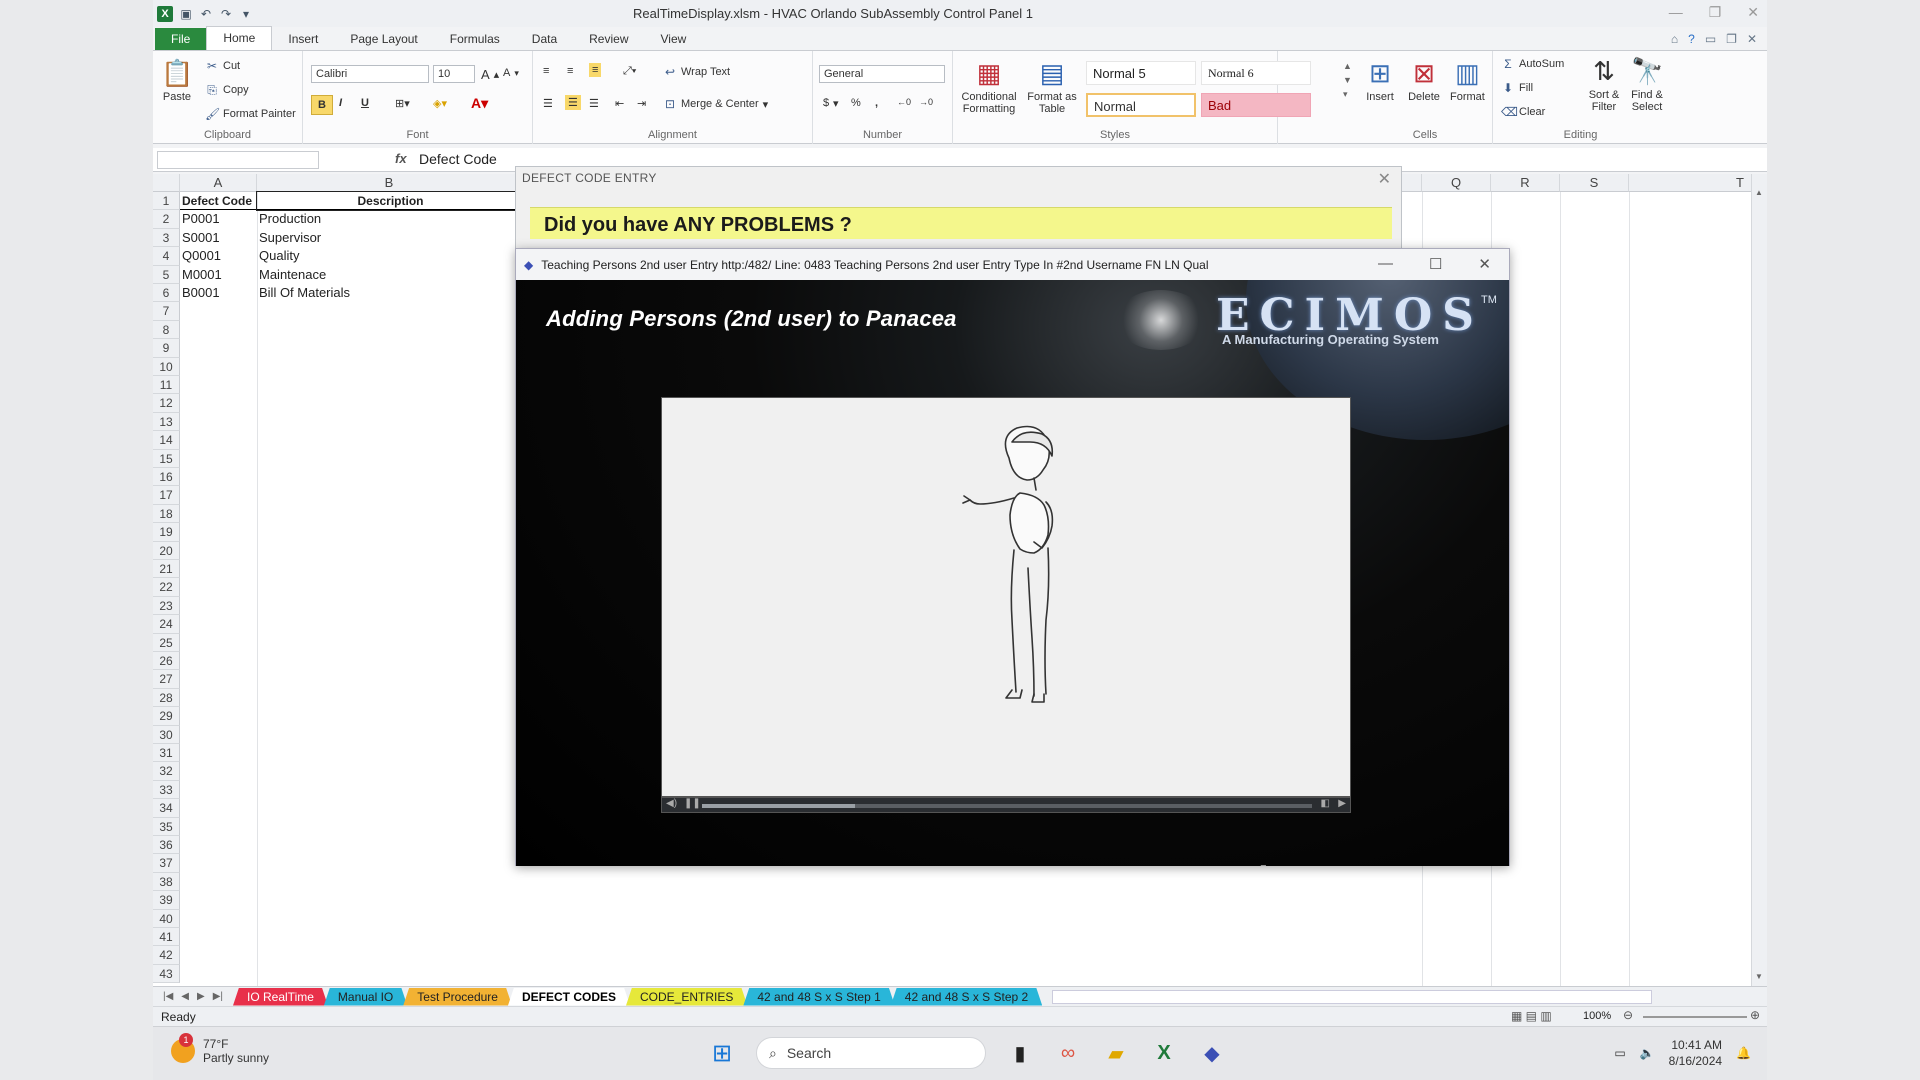 This screenshot has width=1920, height=1080. I want to click on tab-review: Review, so click(608, 39).